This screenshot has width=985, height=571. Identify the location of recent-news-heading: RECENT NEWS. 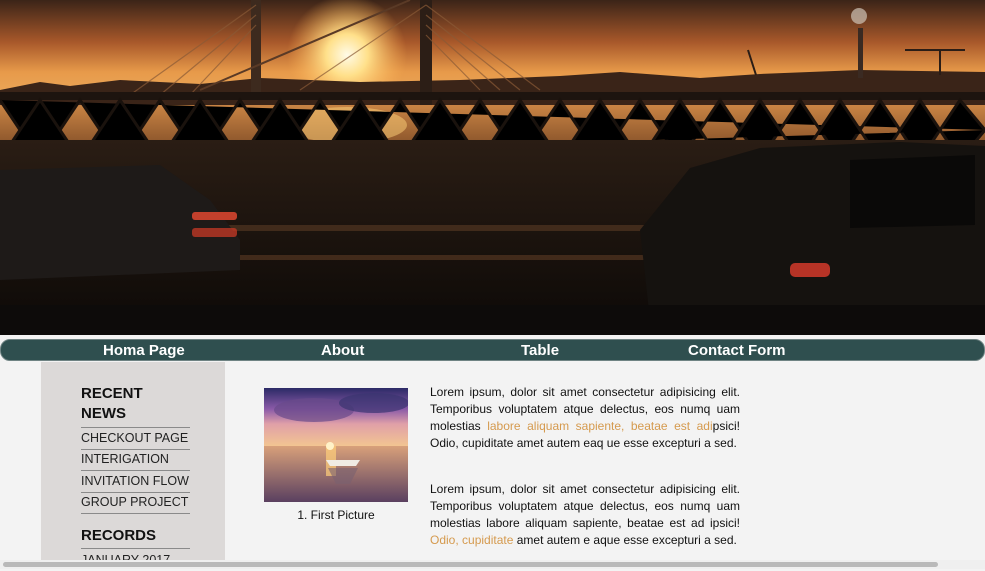
(112, 403).